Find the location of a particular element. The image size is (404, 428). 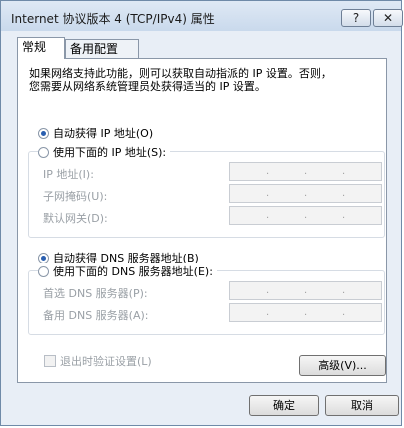

cancel-button: 取消 is located at coordinates (362, 405).